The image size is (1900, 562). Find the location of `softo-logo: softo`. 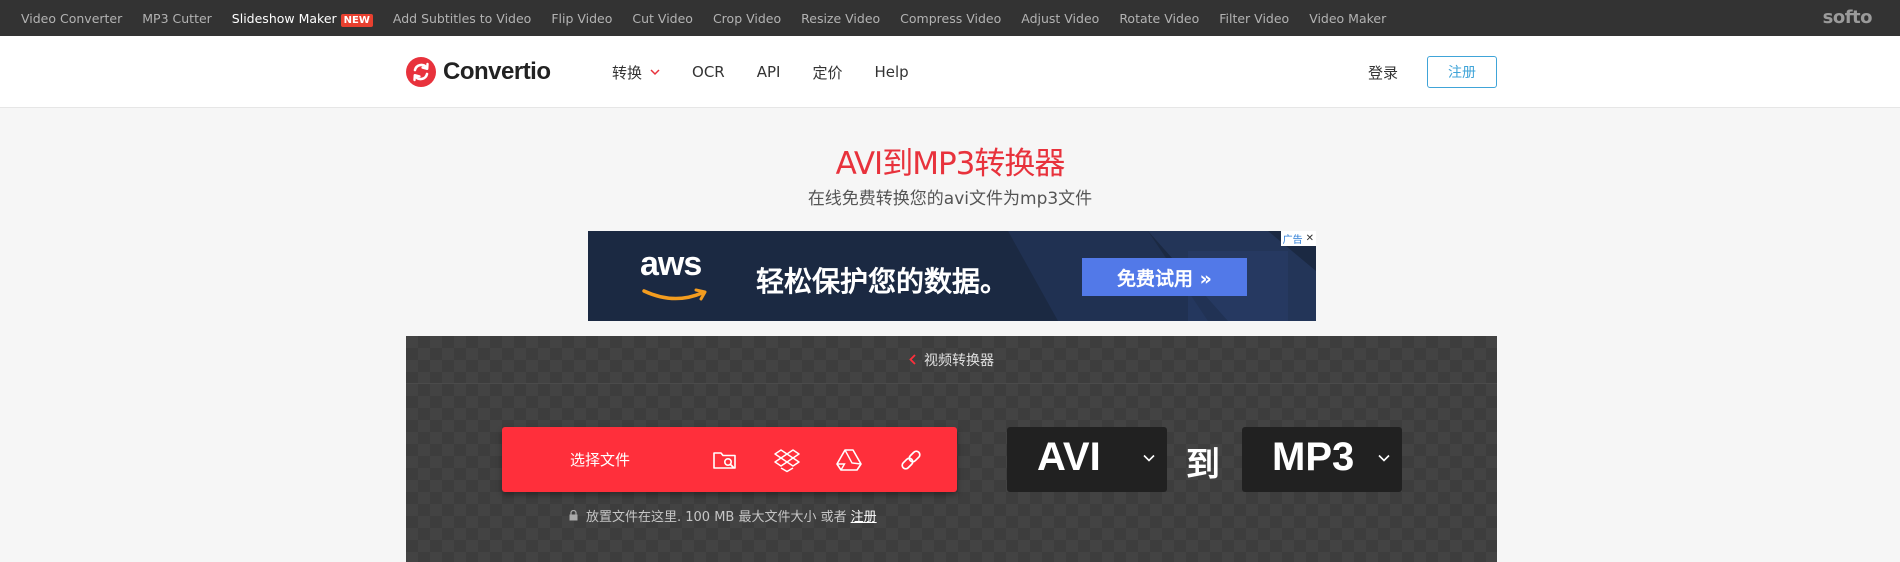

softo-logo: softo is located at coordinates (1848, 17).